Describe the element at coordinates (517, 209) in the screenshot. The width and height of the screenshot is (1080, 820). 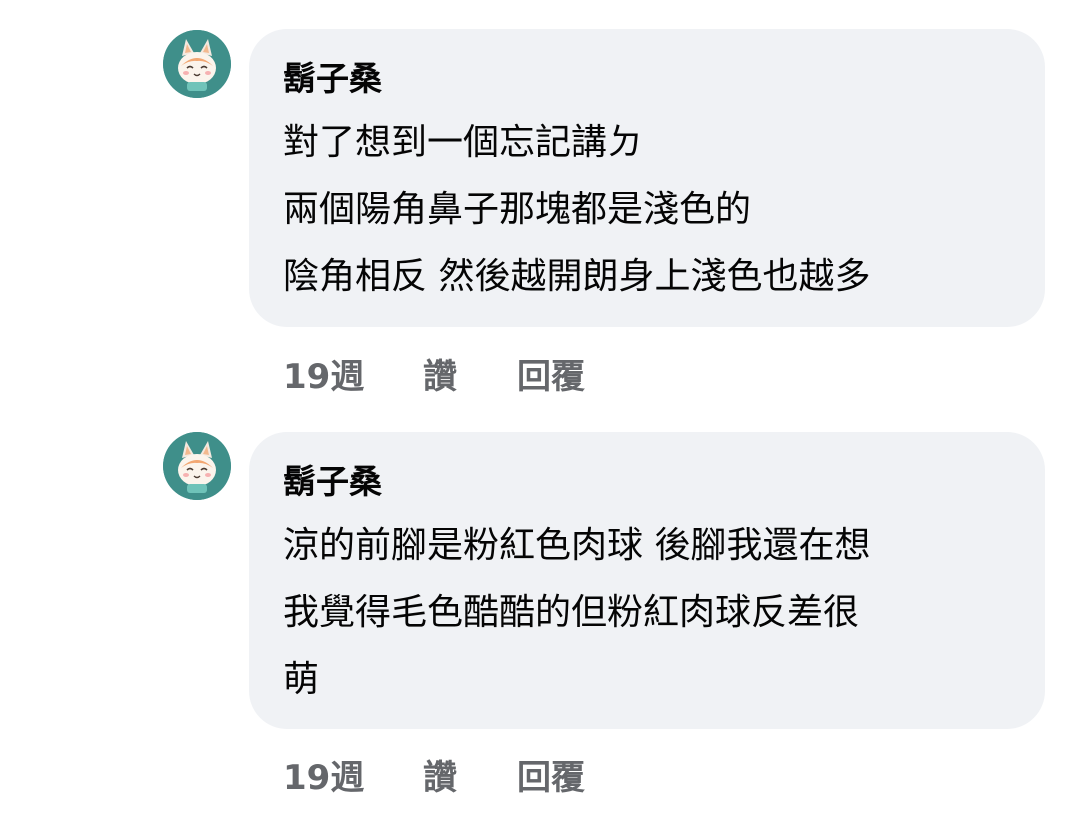
I see `comment-text-line: 兩個陽角鼻子那塊都是淺色的` at that location.